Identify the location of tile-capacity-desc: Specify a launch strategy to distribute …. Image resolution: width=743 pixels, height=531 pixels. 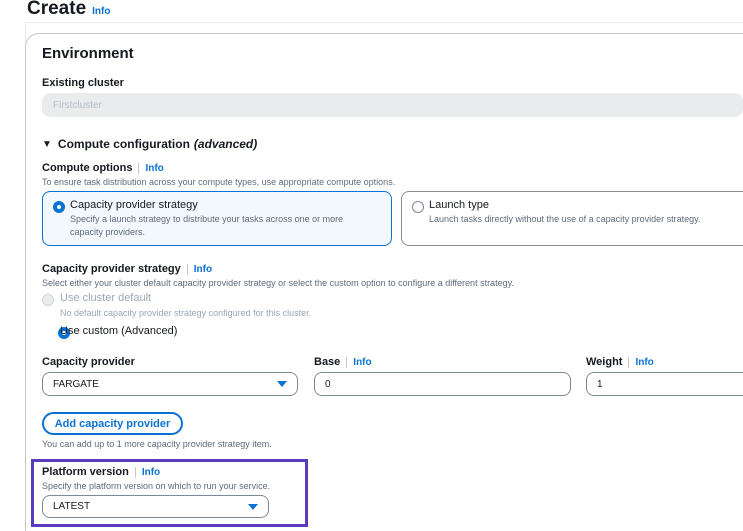
(207, 225).